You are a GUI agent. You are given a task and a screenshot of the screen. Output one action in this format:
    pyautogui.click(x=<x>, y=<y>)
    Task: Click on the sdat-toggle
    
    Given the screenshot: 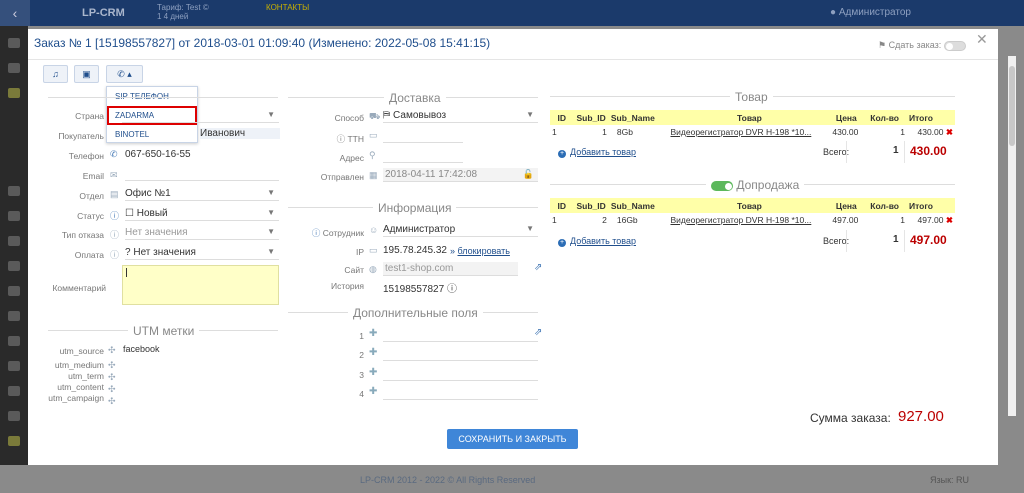 What is the action you would take?
    pyautogui.click(x=954, y=45)
    